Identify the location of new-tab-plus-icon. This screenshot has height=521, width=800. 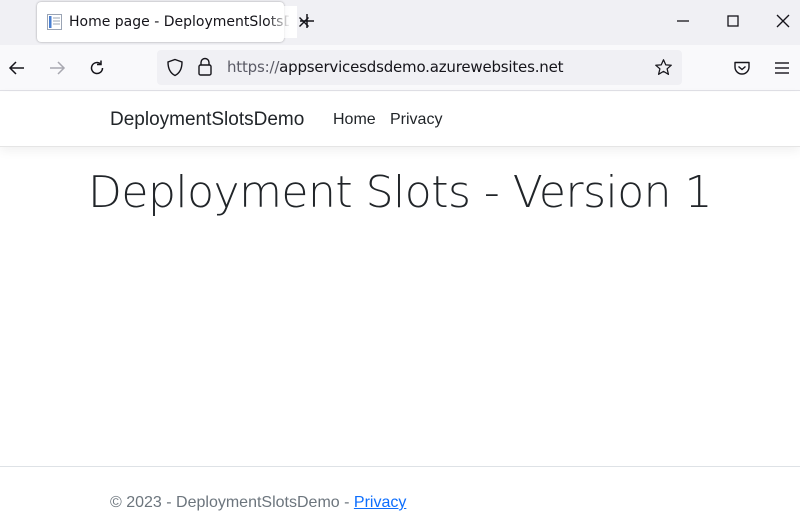
(307, 21).